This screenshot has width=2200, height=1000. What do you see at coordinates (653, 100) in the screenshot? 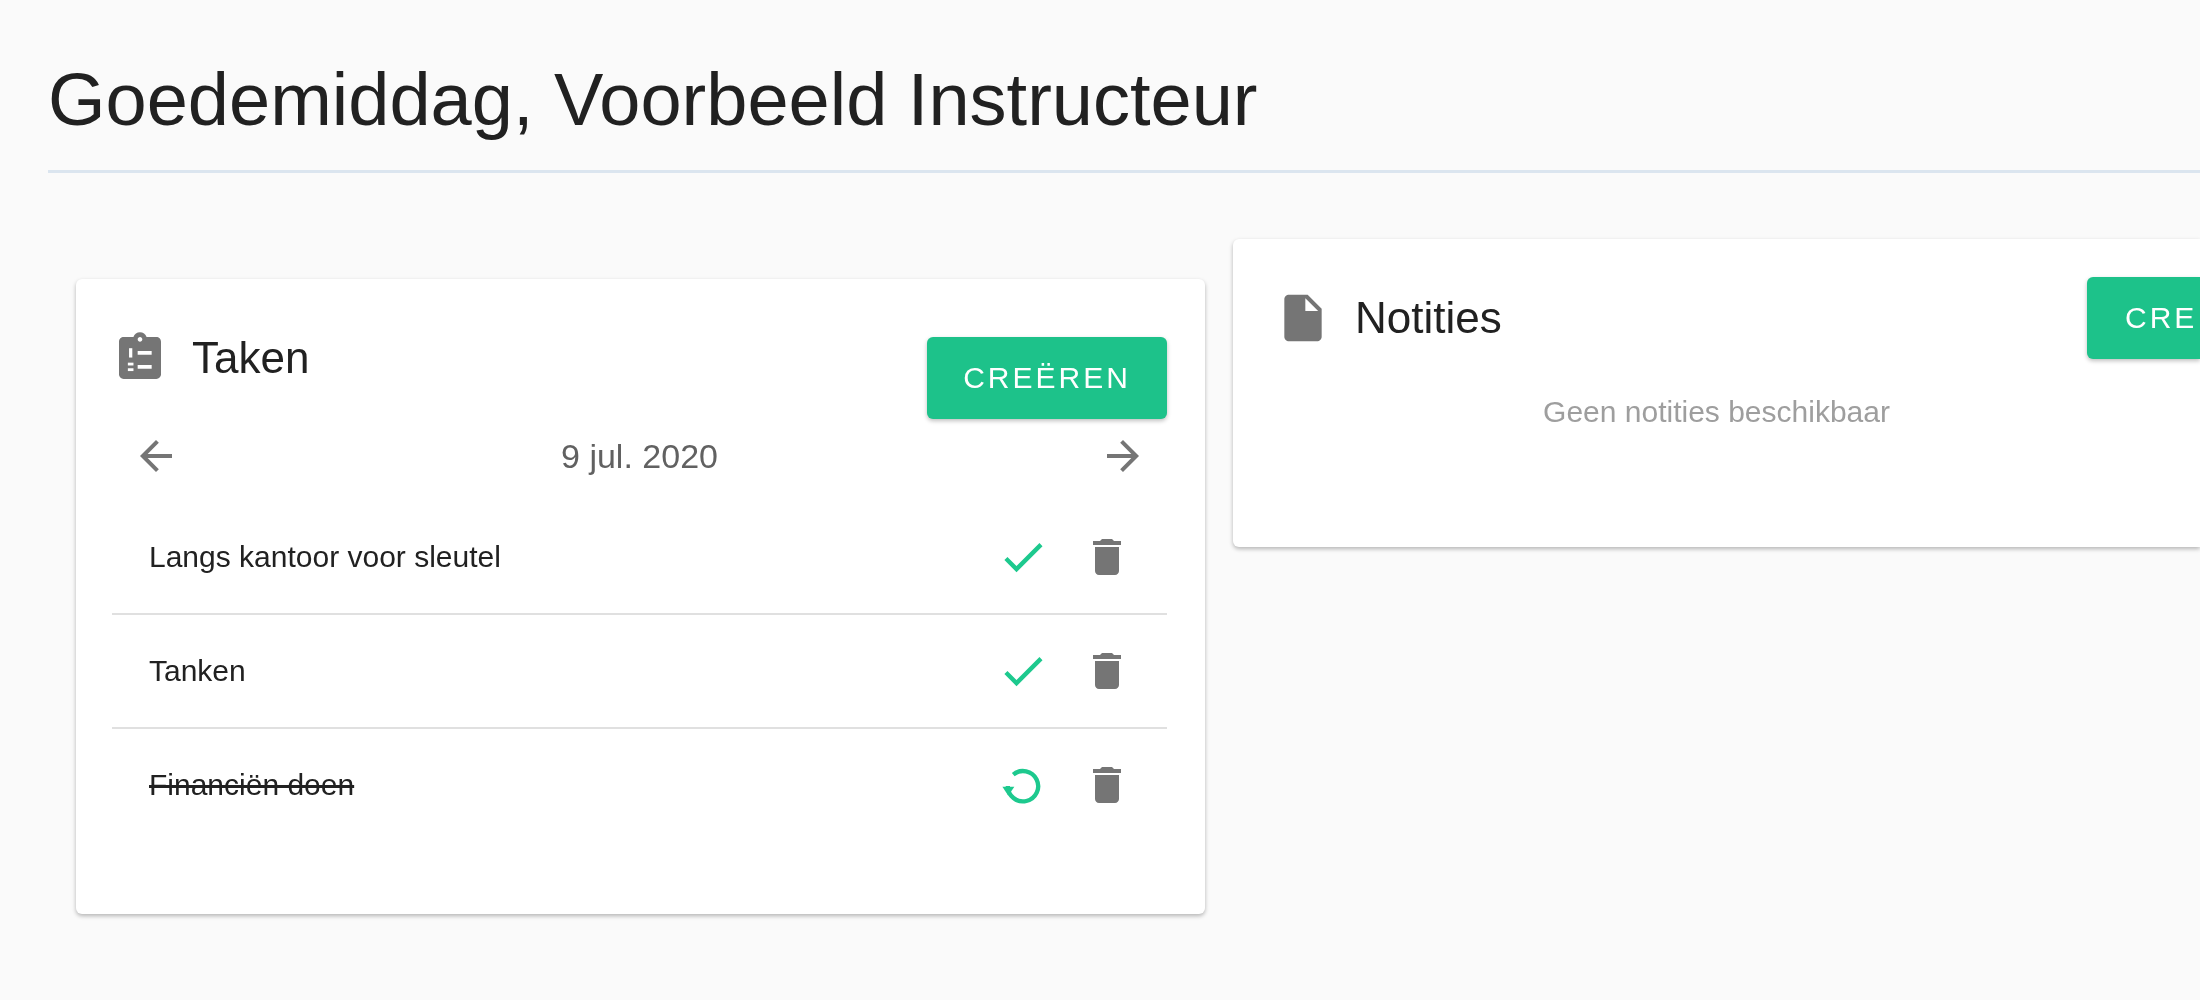
I see `greeting-heading: Goedemiddag, Voorbeeld Instructeur` at bounding box center [653, 100].